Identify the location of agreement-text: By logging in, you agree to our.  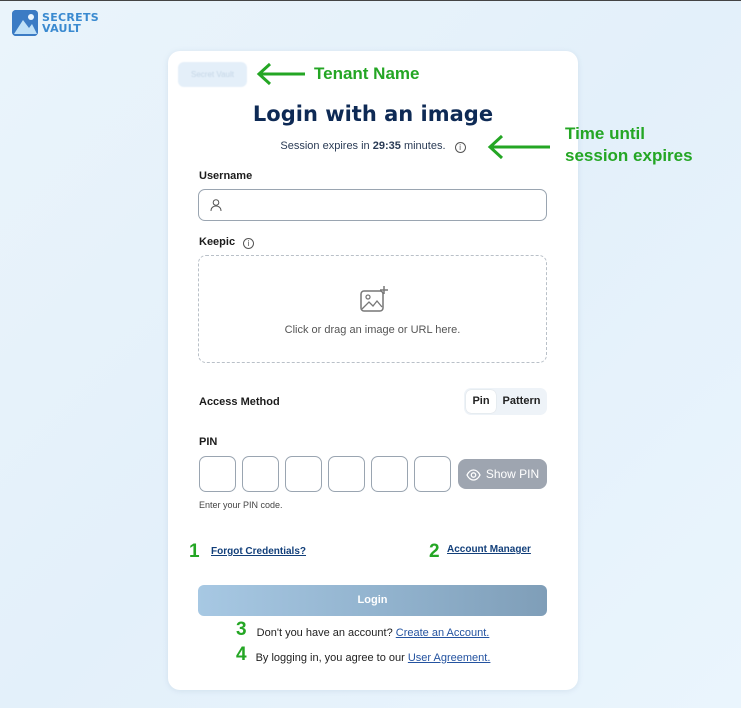
(330, 658).